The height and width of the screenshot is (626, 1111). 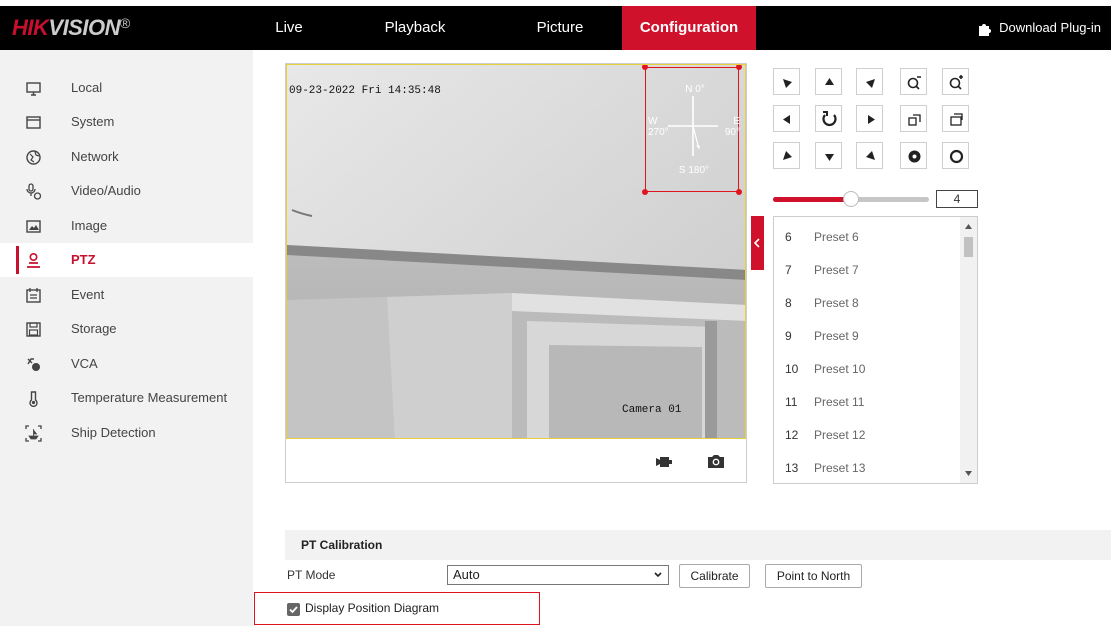 What do you see at coordinates (126, 122) in the screenshot?
I see `sidebar-item-system: System` at bounding box center [126, 122].